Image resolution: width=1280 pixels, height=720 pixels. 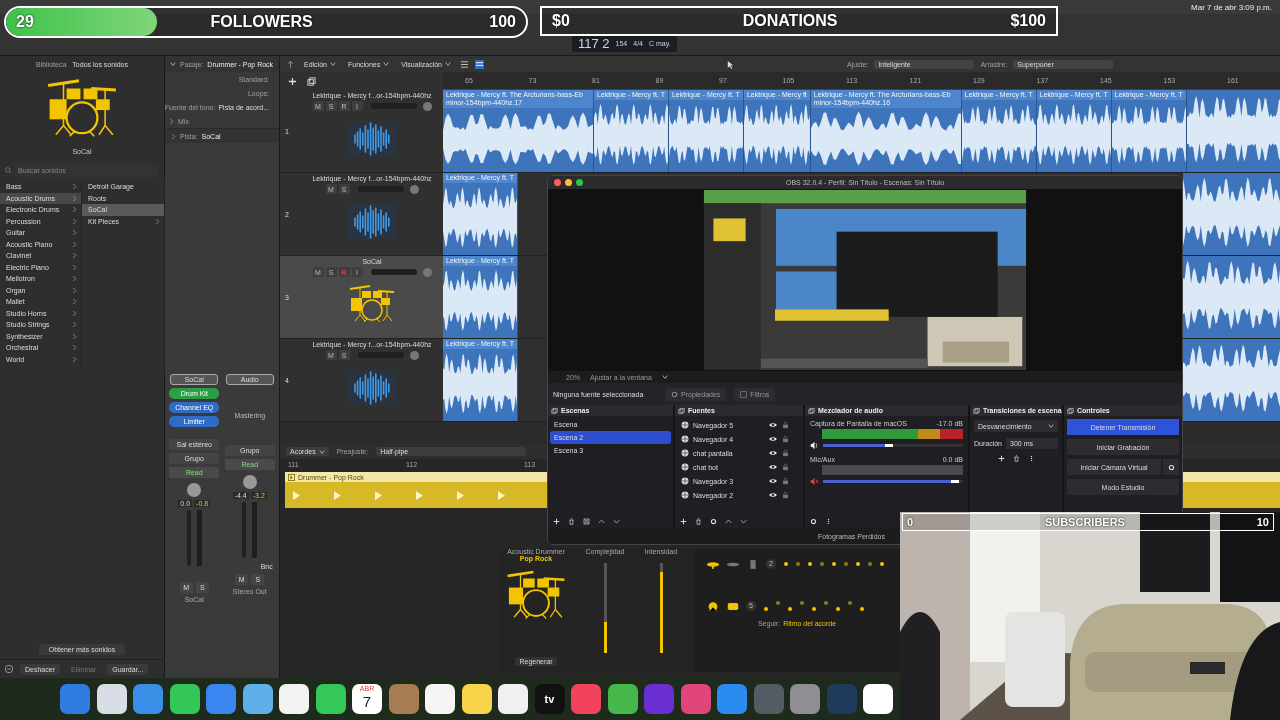 What do you see at coordinates (1084, 522) in the screenshot?
I see `goal-label: SUBSCRIBERS` at bounding box center [1084, 522].